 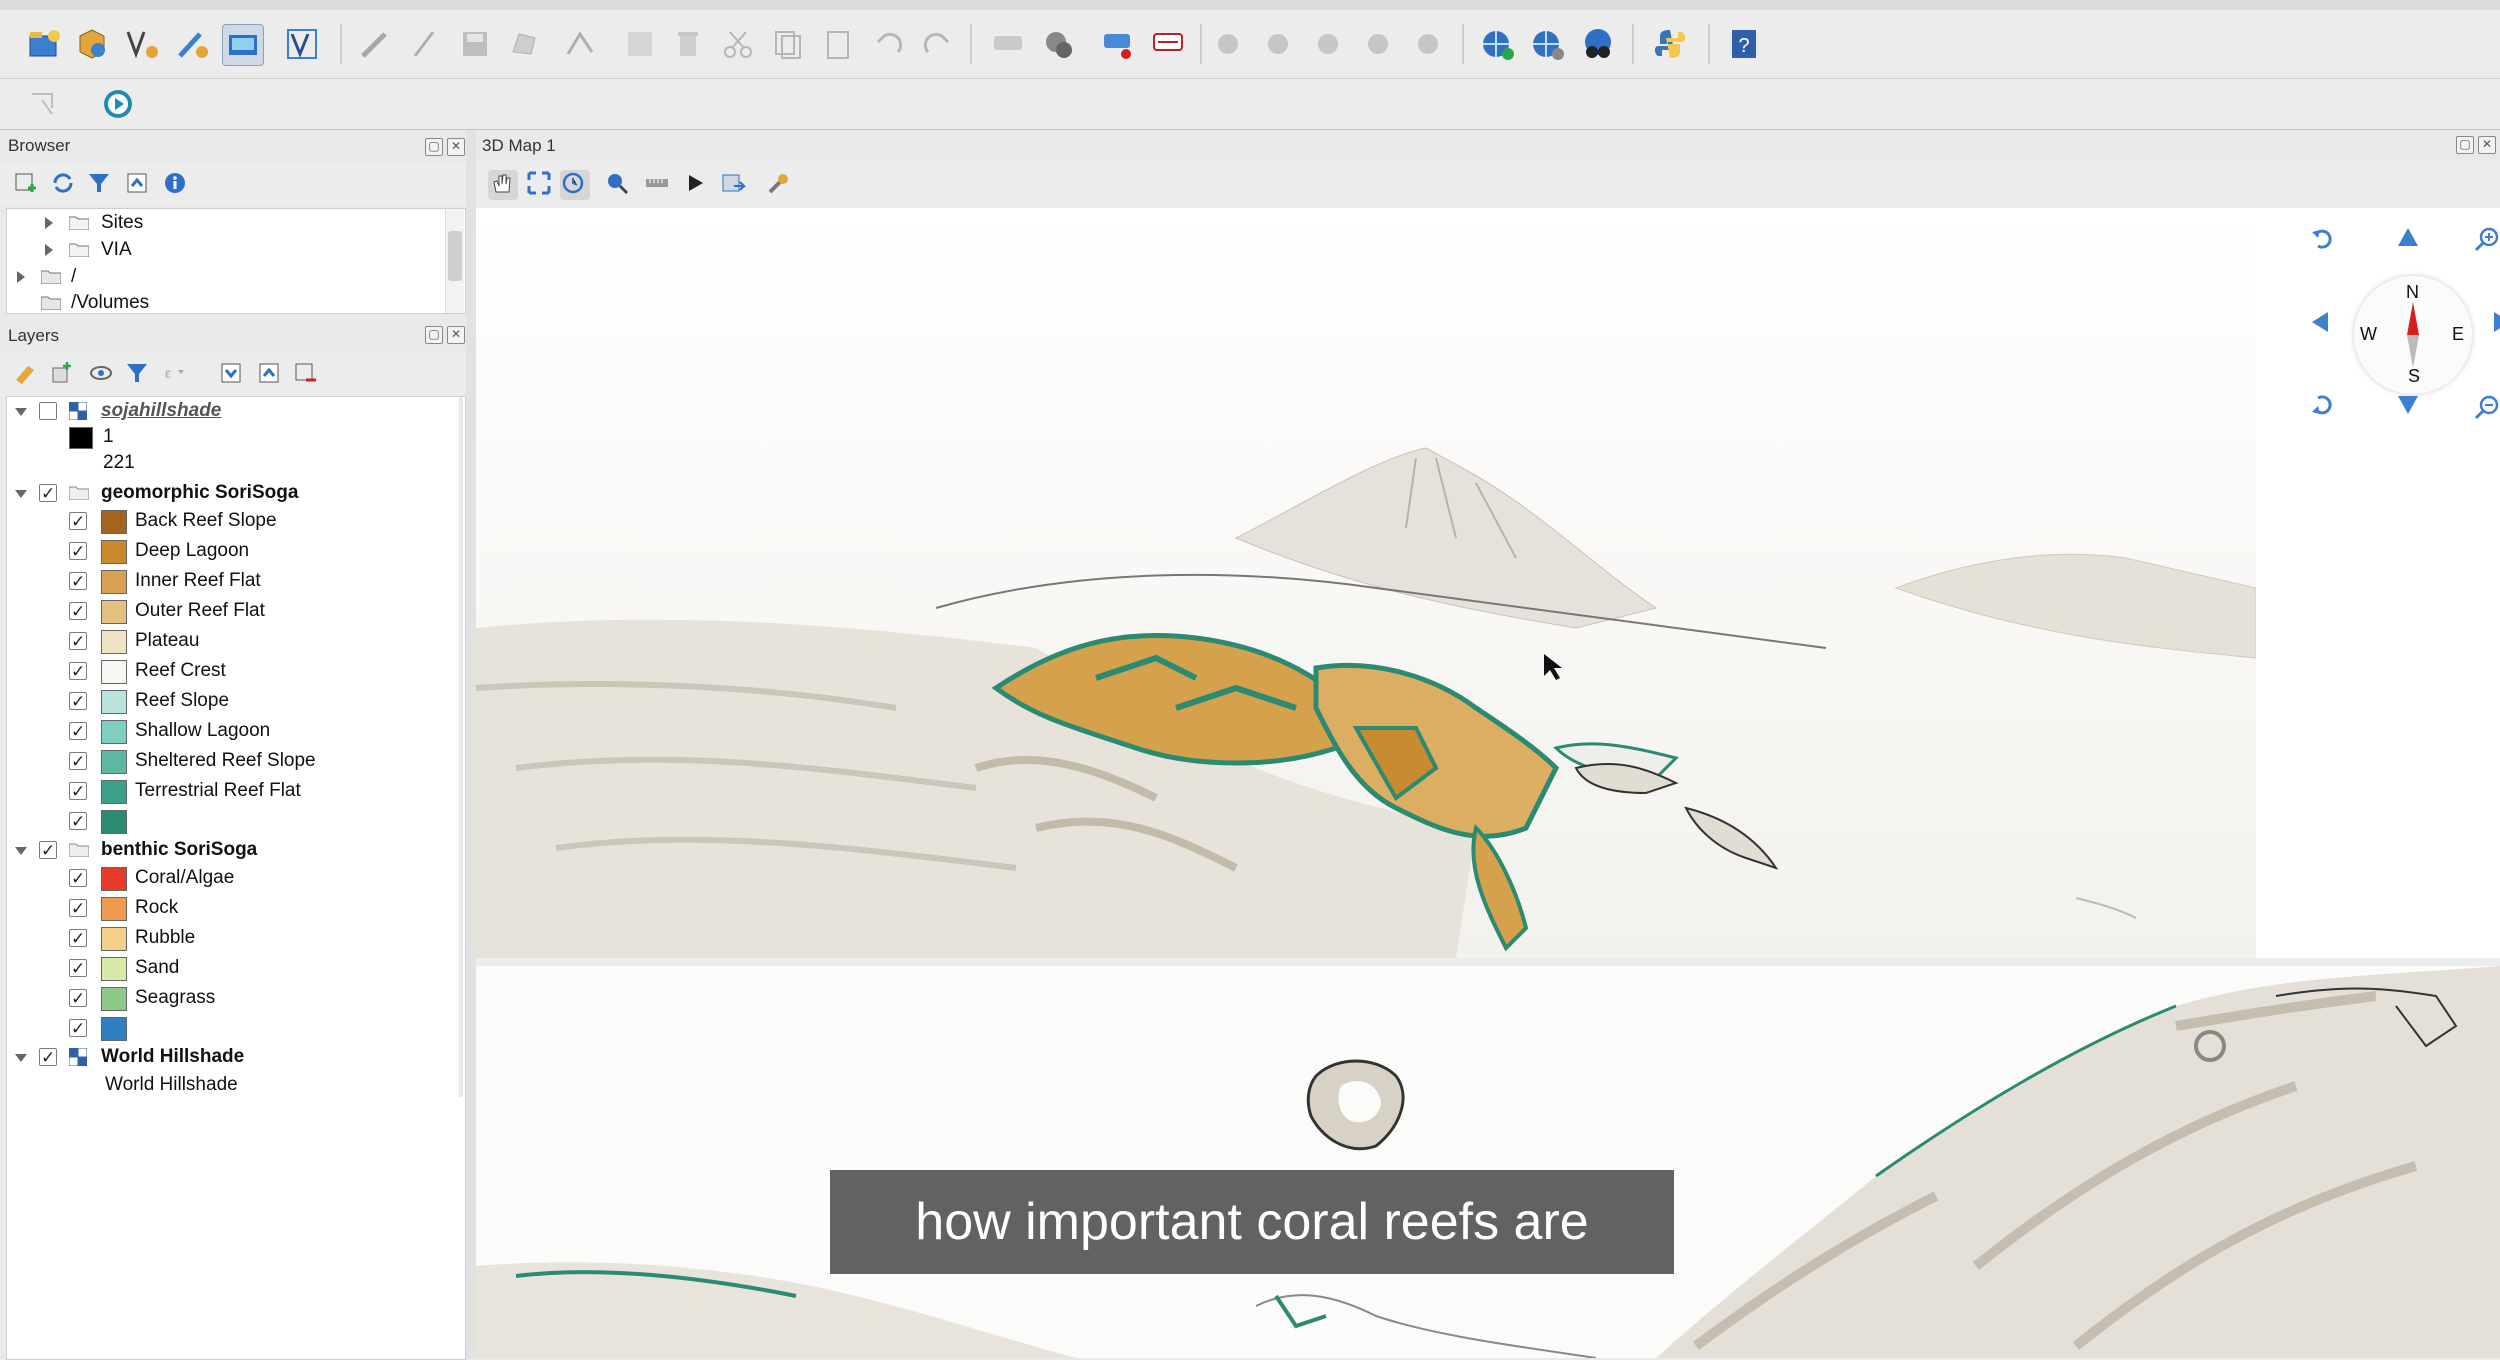 What do you see at coordinates (1488, 962) in the screenshot?
I see `view-splitter` at bounding box center [1488, 962].